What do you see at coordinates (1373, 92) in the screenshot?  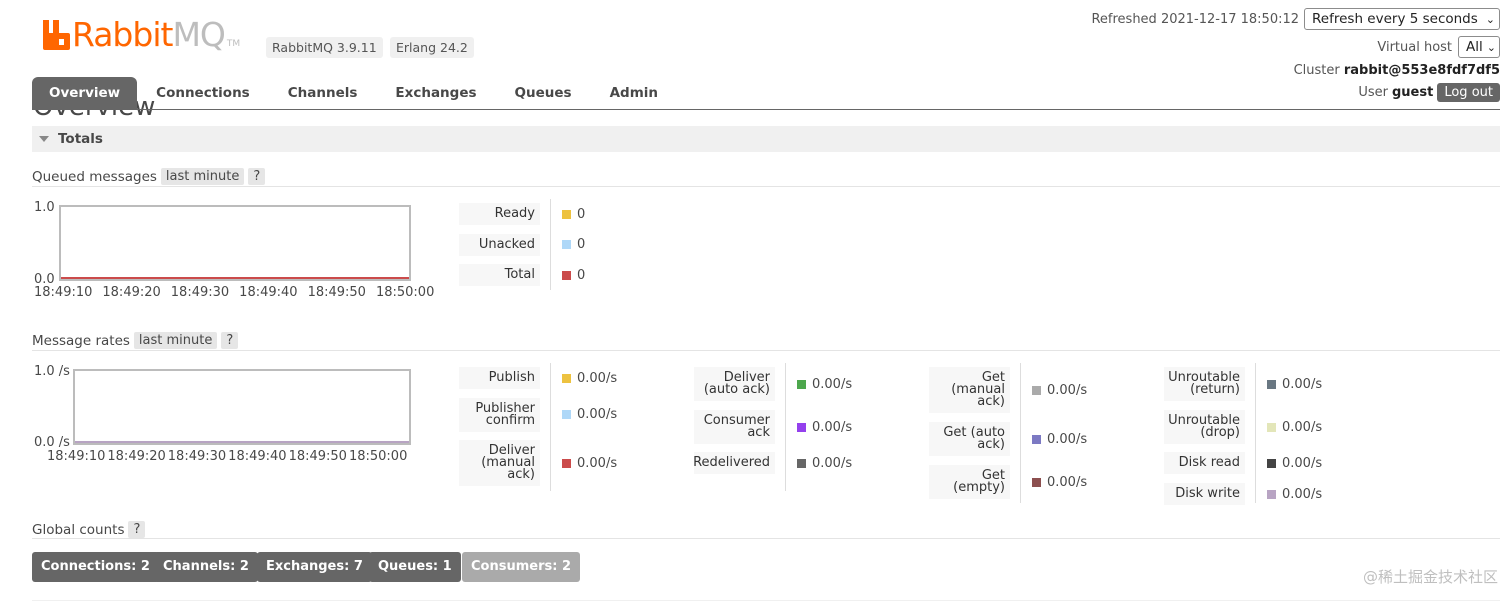 I see `user-label: User` at bounding box center [1373, 92].